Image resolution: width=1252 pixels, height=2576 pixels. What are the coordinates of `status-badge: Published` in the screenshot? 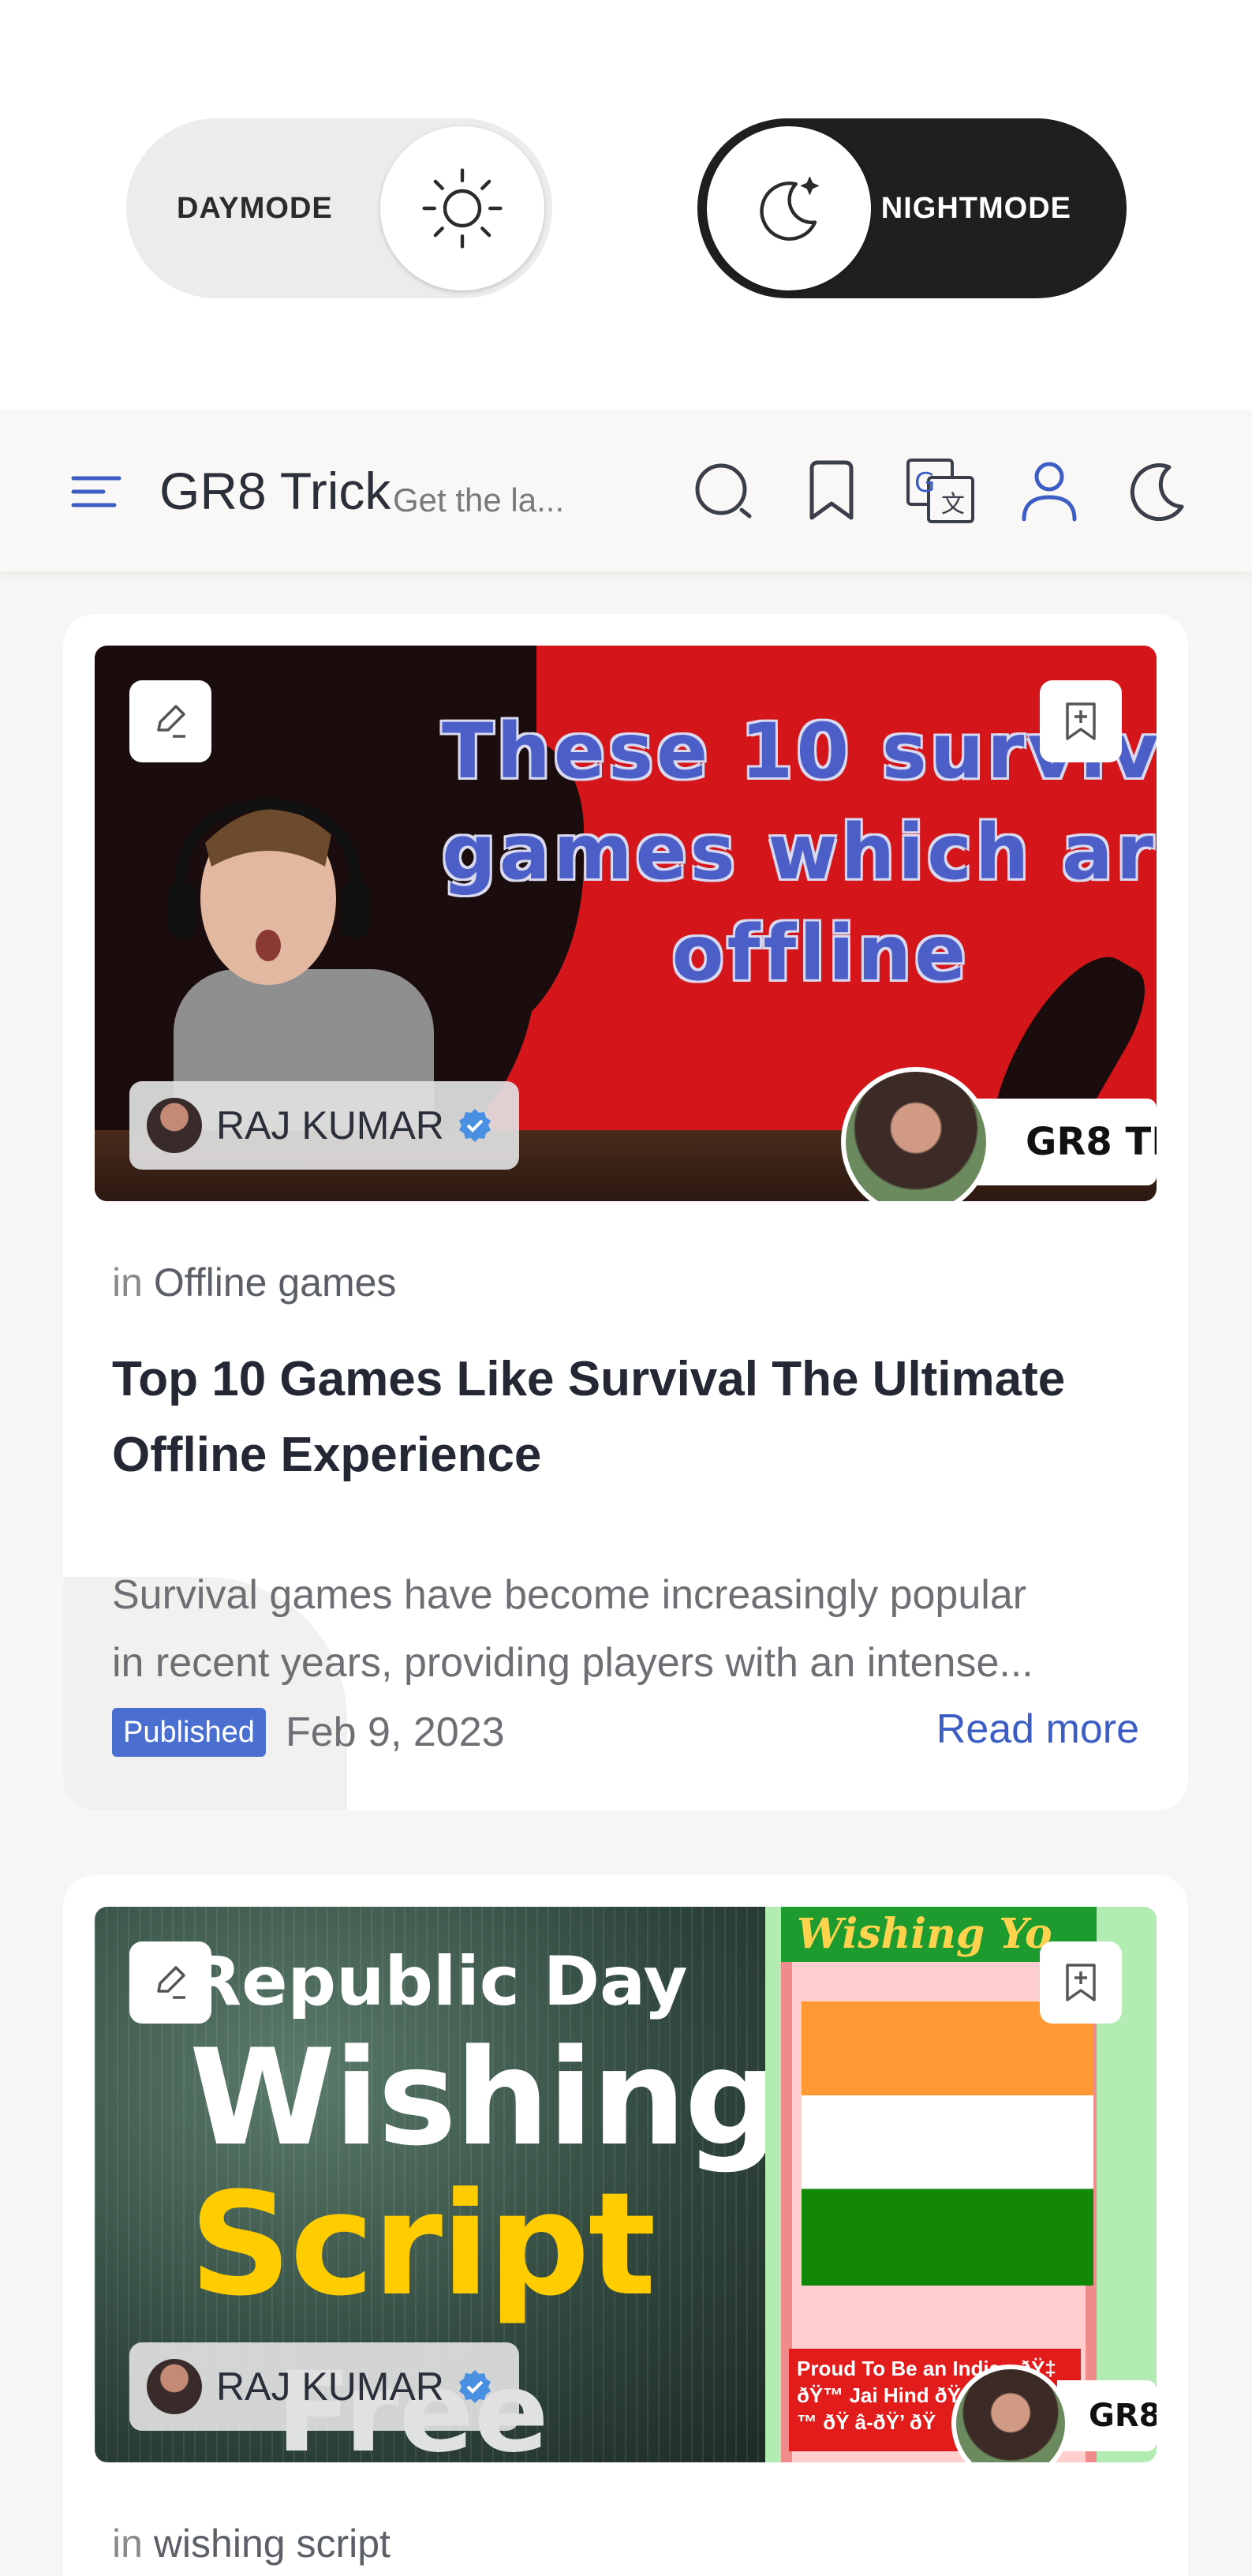 It's located at (189, 1732).